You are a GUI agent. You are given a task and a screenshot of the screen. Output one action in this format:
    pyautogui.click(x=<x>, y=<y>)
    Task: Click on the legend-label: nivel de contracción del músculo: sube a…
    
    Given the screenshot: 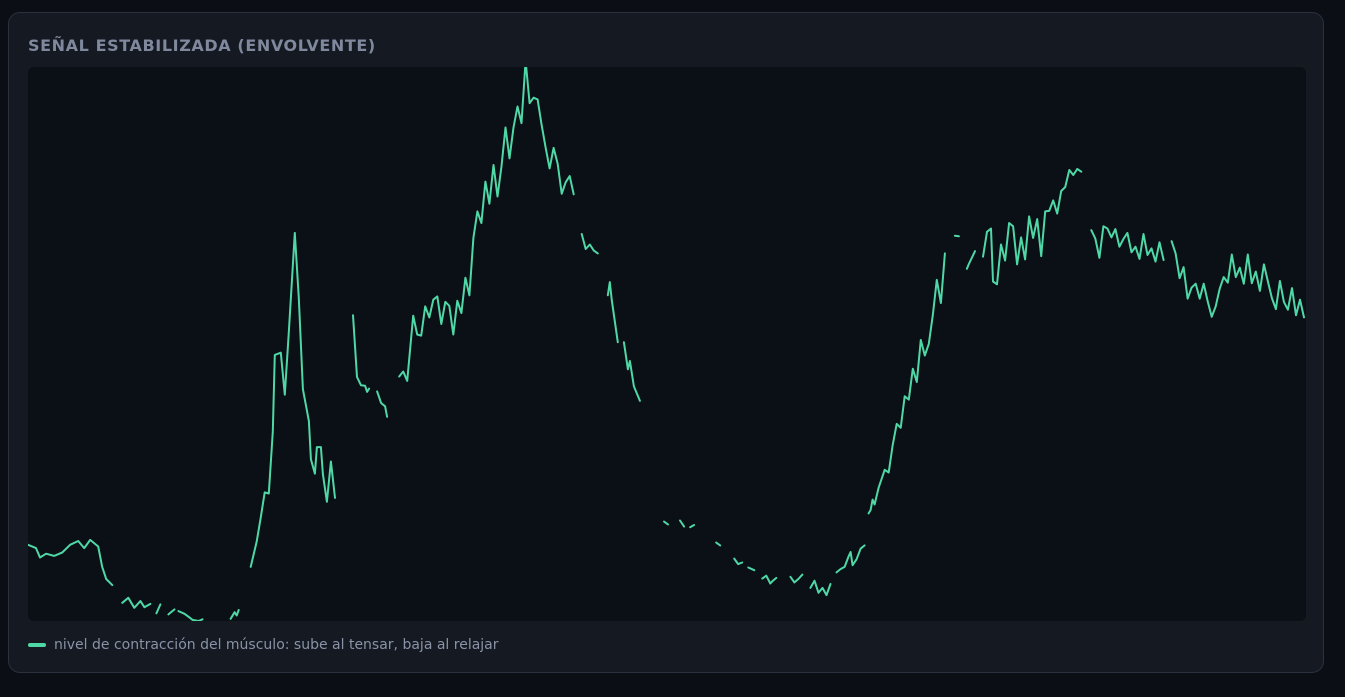 What is the action you would take?
    pyautogui.click(x=276, y=645)
    